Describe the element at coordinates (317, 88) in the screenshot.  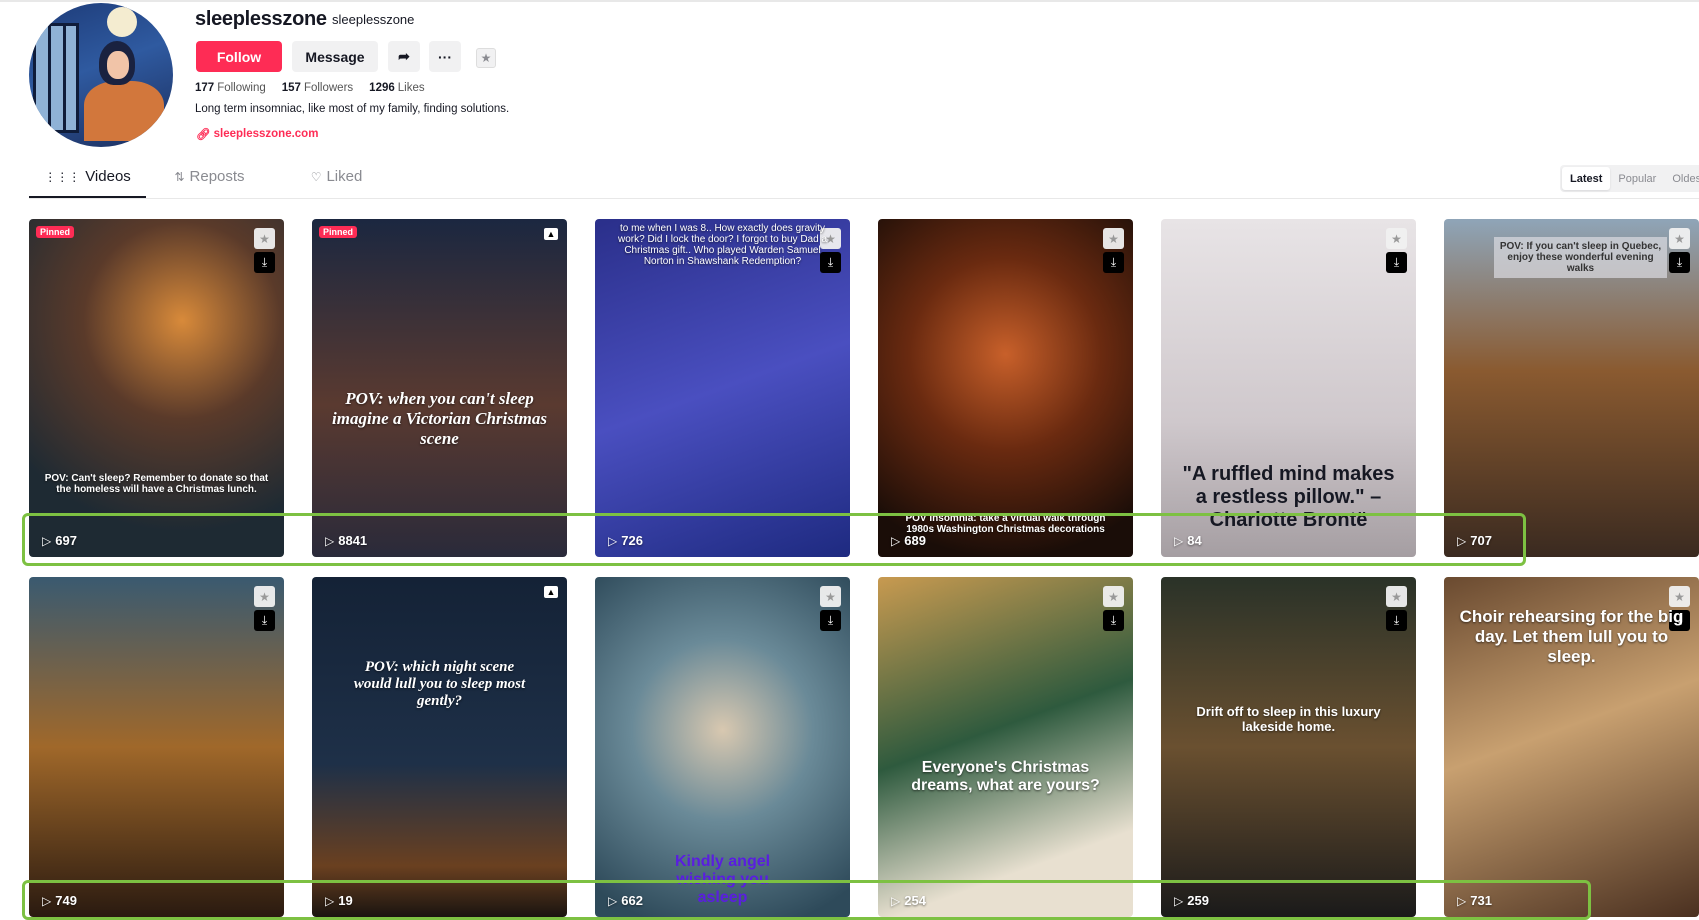
I see `followers-stat: 157 Followers` at that location.